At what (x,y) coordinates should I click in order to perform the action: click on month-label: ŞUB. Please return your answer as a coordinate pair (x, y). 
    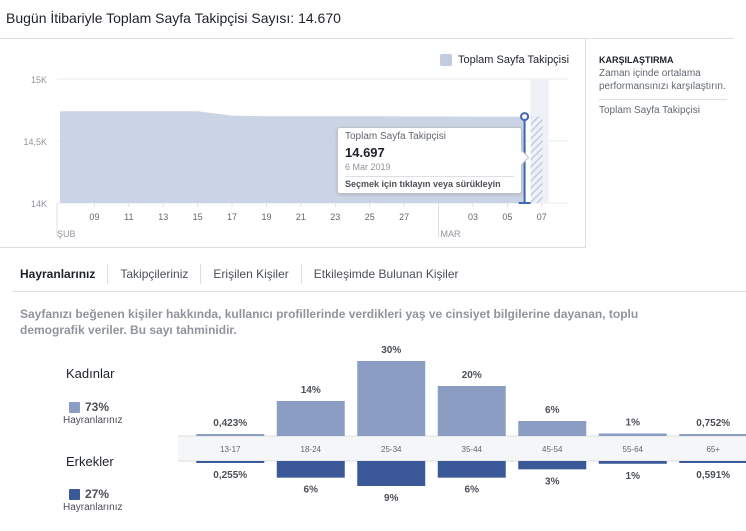
    Looking at the image, I should click on (66, 234).